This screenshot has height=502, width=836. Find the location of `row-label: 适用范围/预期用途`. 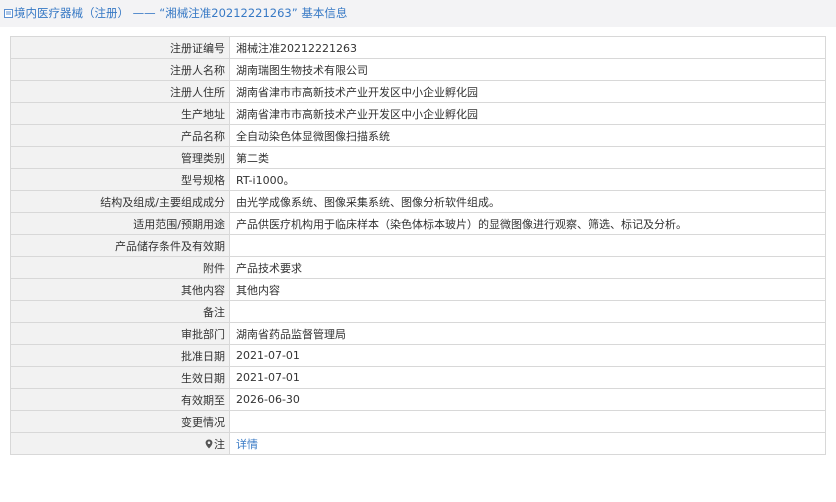

row-label: 适用范围/预期用途 is located at coordinates (120, 223).